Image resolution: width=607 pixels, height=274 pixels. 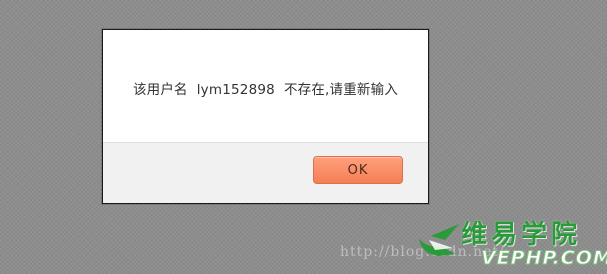 I want to click on logo-english-text: VEPHP.COM, so click(x=544, y=258).